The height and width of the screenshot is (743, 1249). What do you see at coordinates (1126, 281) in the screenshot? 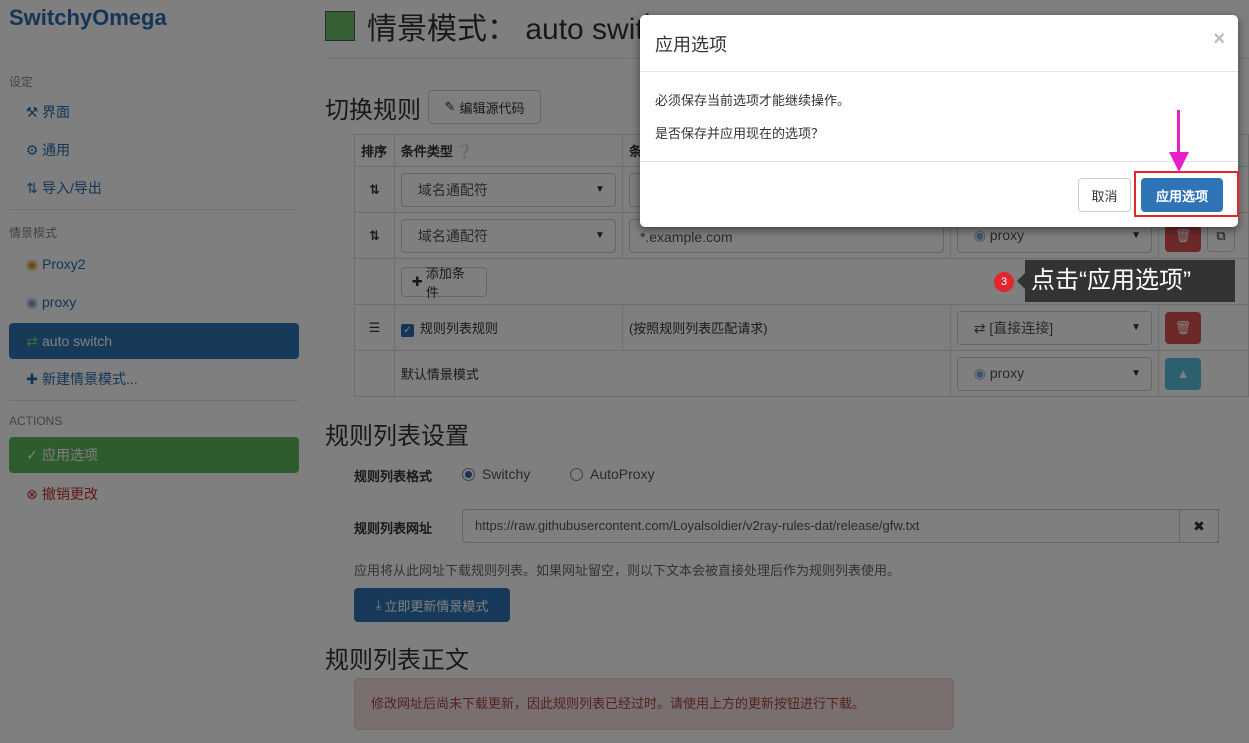
I see `instruction-callout: 点击“应用选项”` at bounding box center [1126, 281].